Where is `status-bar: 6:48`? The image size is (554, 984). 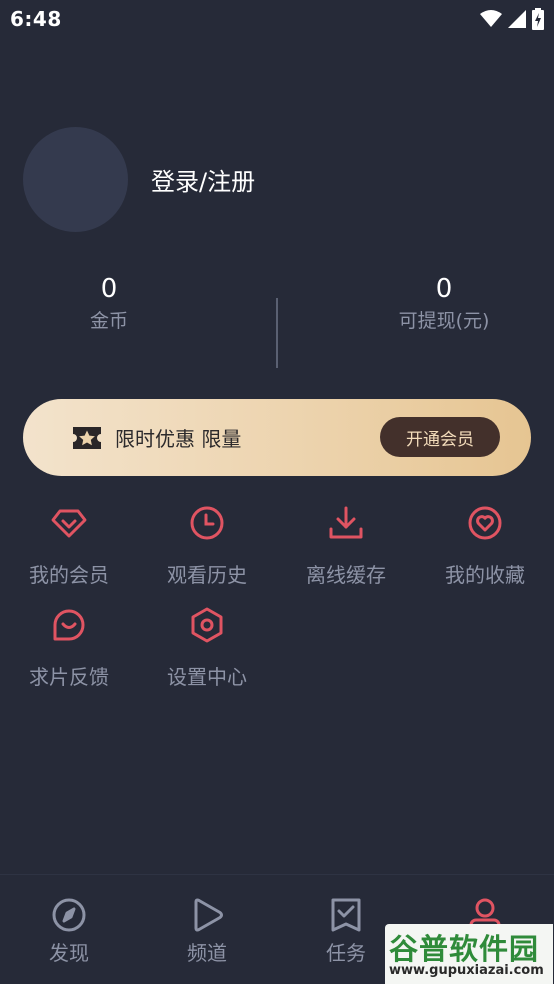
status-bar: 6:48 is located at coordinates (277, 19).